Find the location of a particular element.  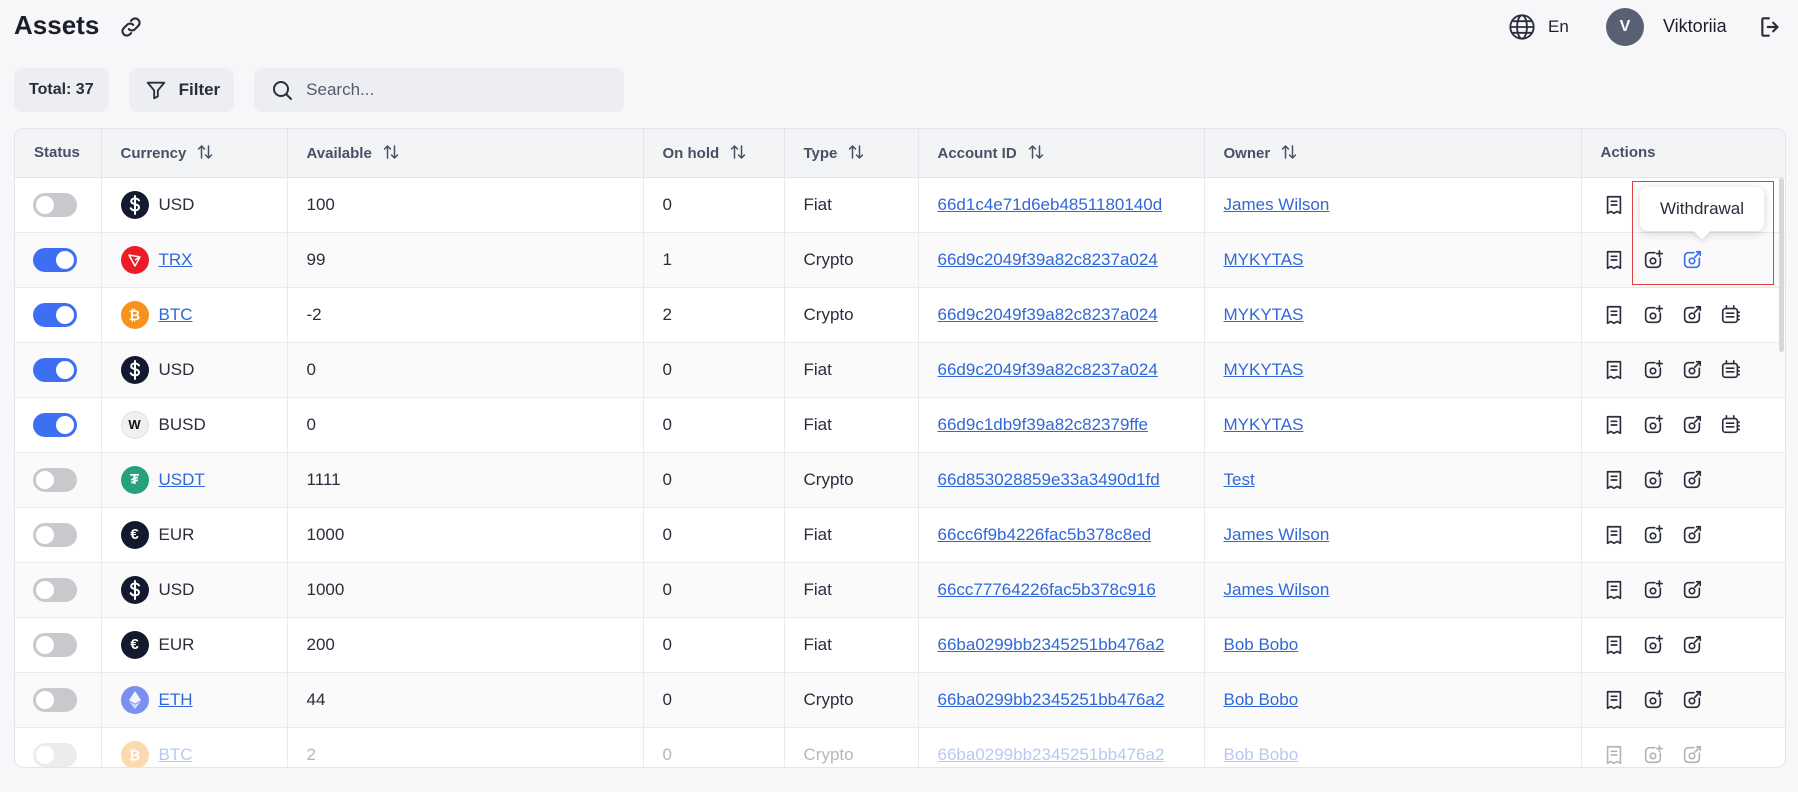

account-id-cell: 66ba0299bb2345251bb476a2 is located at coordinates (1061, 747).